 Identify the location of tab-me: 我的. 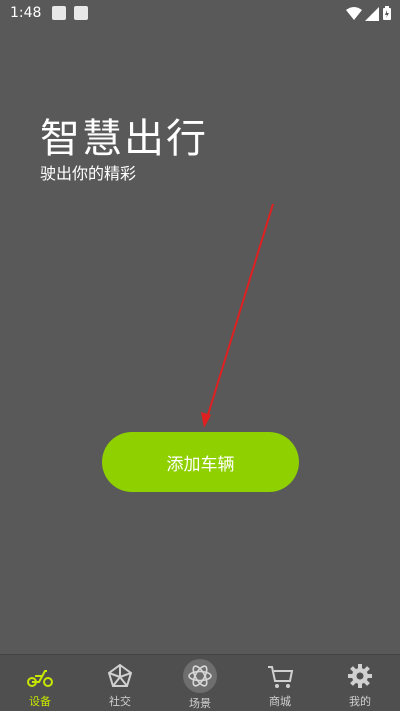
(360, 683).